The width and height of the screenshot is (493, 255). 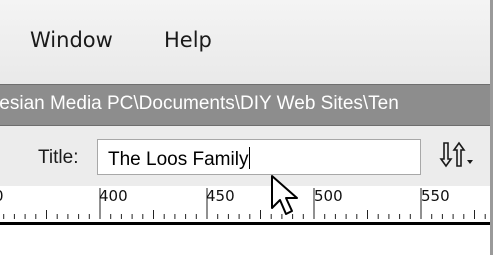 I want to click on title-label: Title:, so click(x=58, y=157).